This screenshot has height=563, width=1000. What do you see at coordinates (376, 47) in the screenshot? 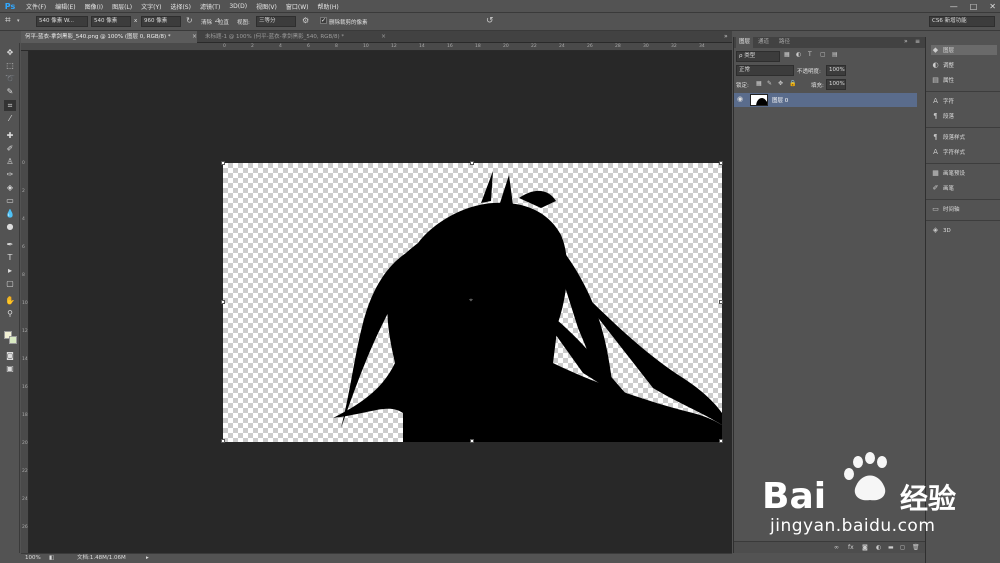
I see `horizontal-ruler: 0 2 4 6 8 10 12 14 16 18 20 22 24 26 28 30 32 34` at bounding box center [376, 47].